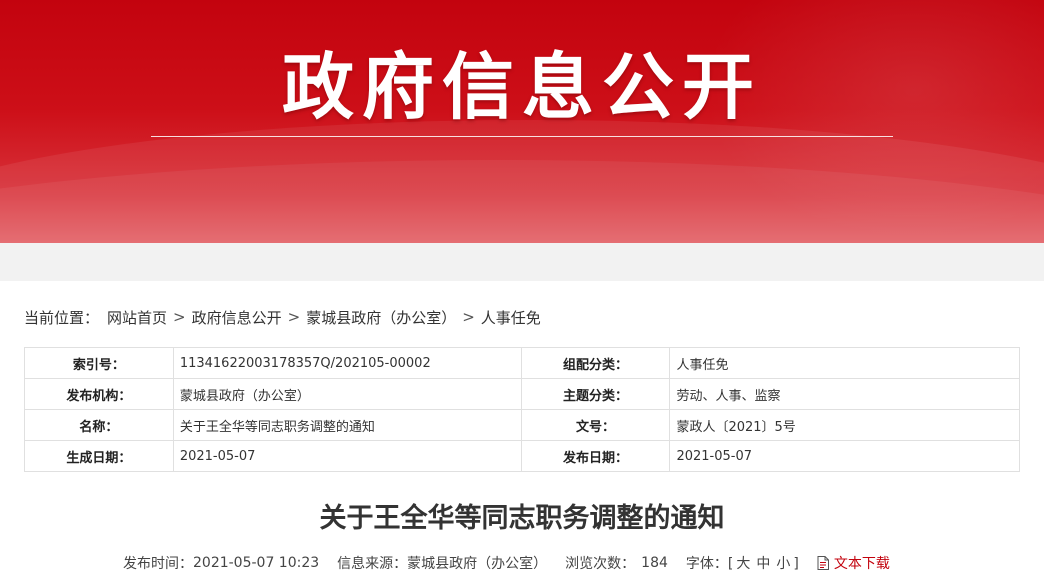  Describe the element at coordinates (347, 363) in the screenshot. I see `index-number-value: 11341622003178357Q/202105-00002` at that location.